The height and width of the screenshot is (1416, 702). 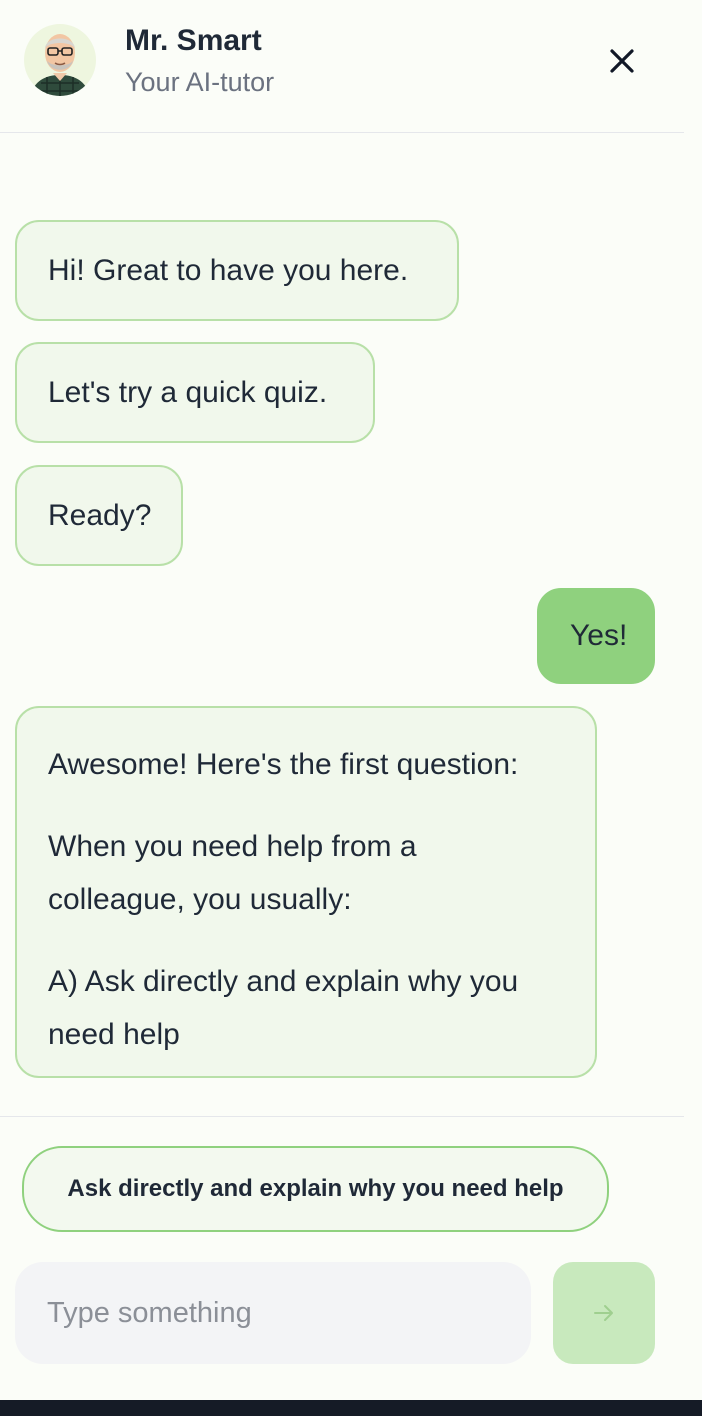 What do you see at coordinates (283, 981) in the screenshot?
I see `message-text: A) Ask directly and explain why you` at bounding box center [283, 981].